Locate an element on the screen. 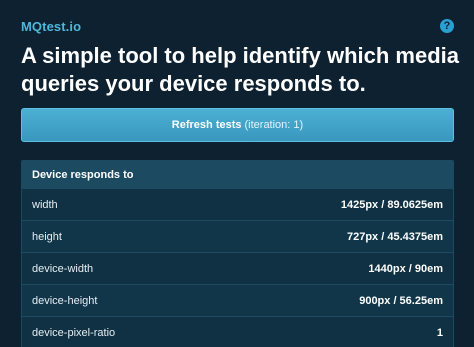 Image resolution: width=474 pixels, height=347 pixels. row-value: 727px / 45.4375em is located at coordinates (394, 236).